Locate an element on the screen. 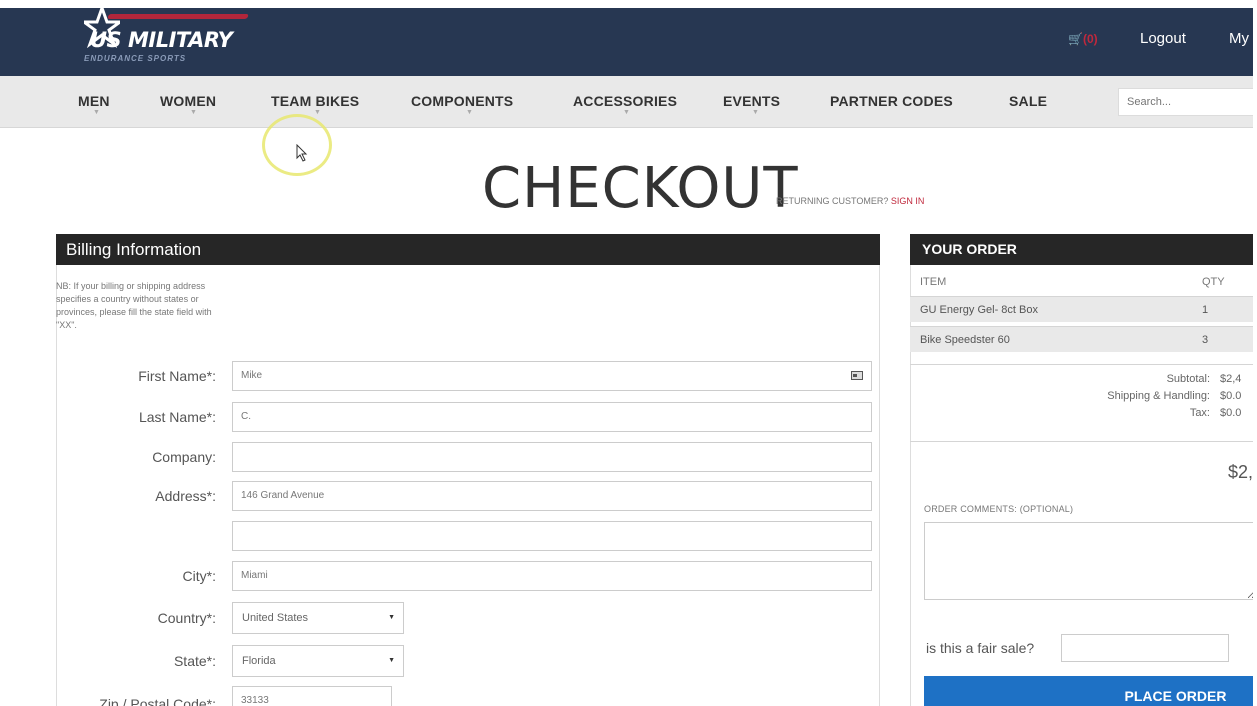  last-name-label: Last Name*: is located at coordinates (177, 417).